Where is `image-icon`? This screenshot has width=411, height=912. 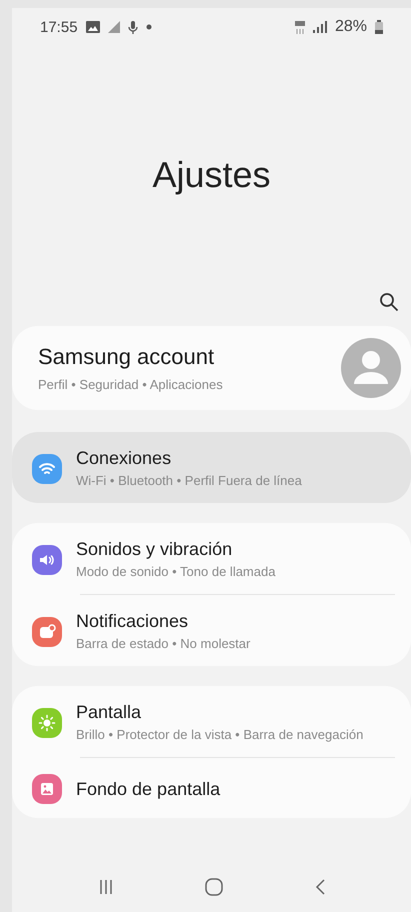
image-icon is located at coordinates (93, 27).